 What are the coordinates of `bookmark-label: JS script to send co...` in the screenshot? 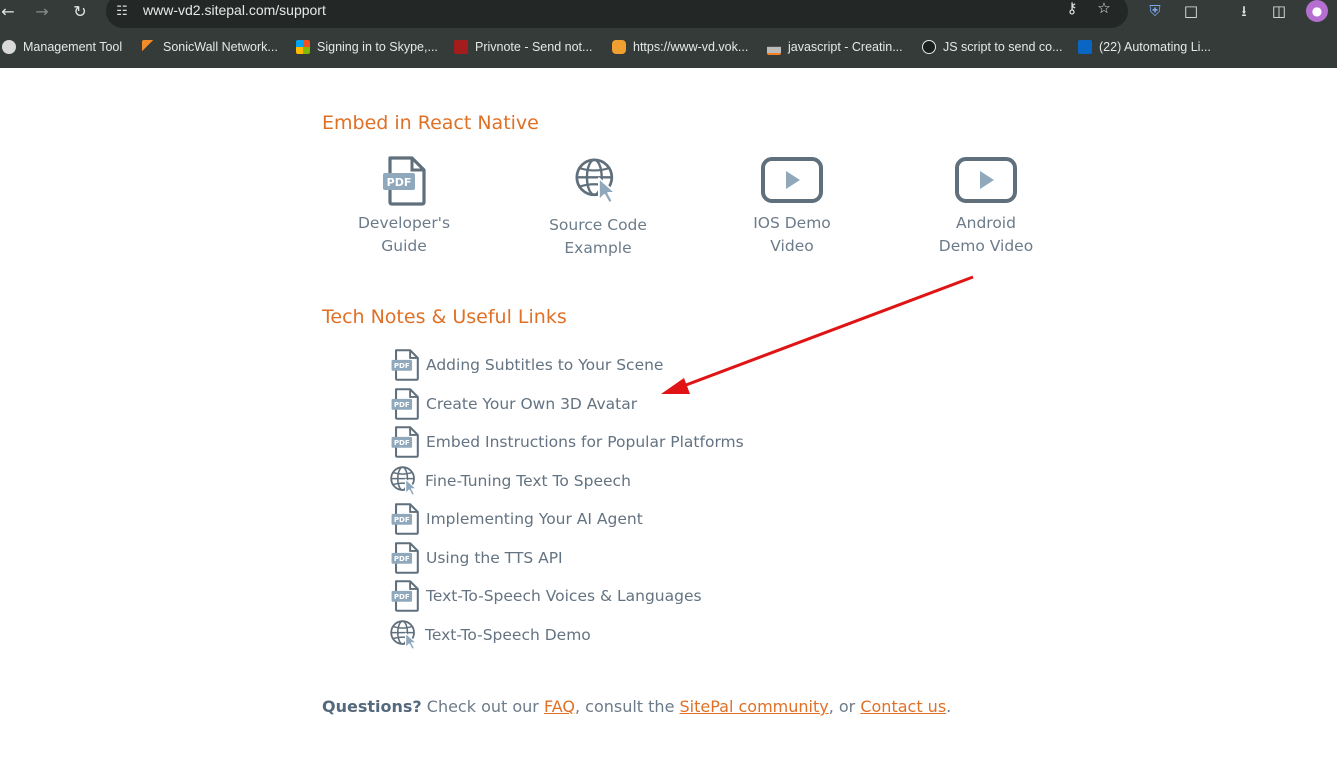 It's located at (1003, 47).